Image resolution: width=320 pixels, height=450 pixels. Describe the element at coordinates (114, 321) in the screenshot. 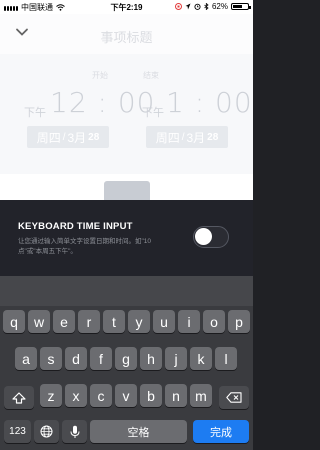

I see `key-t: t` at that location.